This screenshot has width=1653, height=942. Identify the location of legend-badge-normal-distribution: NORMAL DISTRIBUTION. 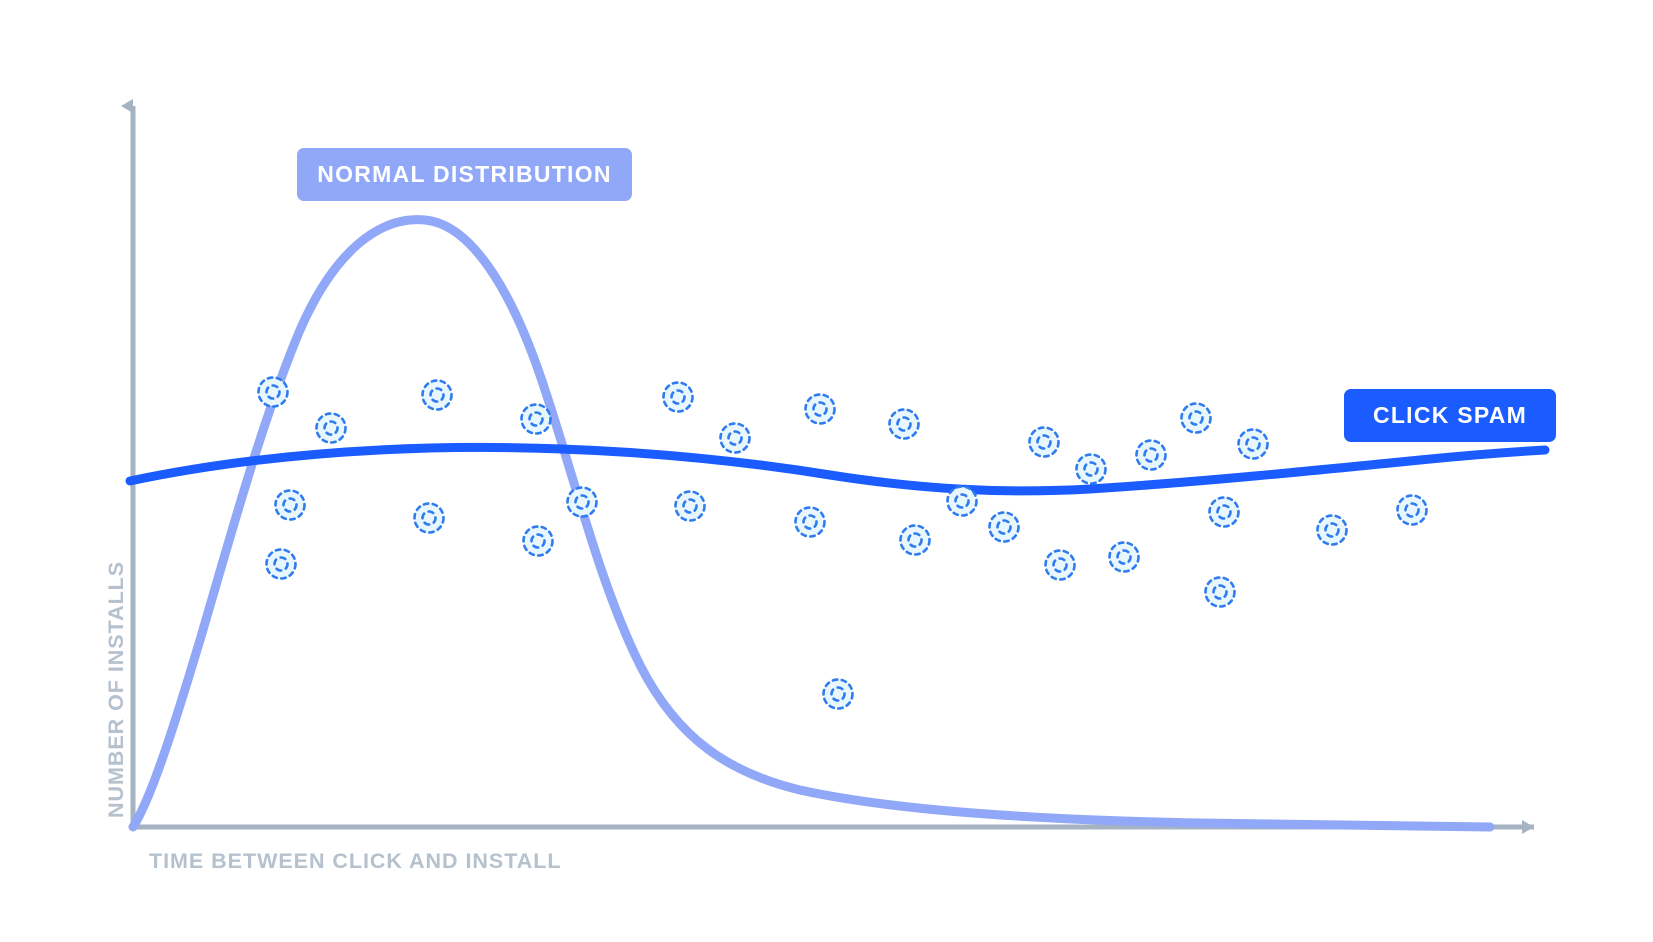
(464, 174).